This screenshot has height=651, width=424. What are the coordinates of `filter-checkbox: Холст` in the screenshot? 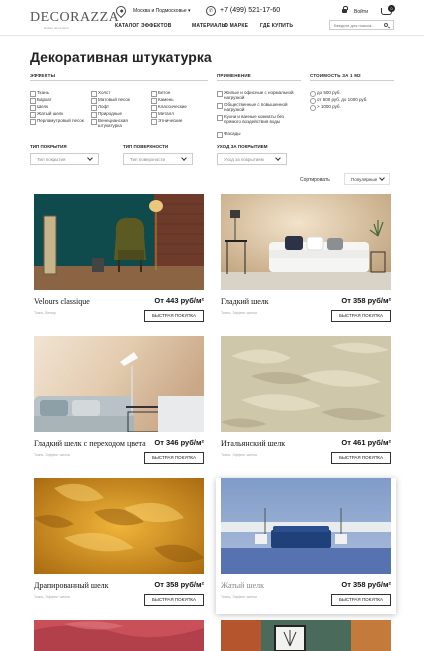 It's located at (100, 93).